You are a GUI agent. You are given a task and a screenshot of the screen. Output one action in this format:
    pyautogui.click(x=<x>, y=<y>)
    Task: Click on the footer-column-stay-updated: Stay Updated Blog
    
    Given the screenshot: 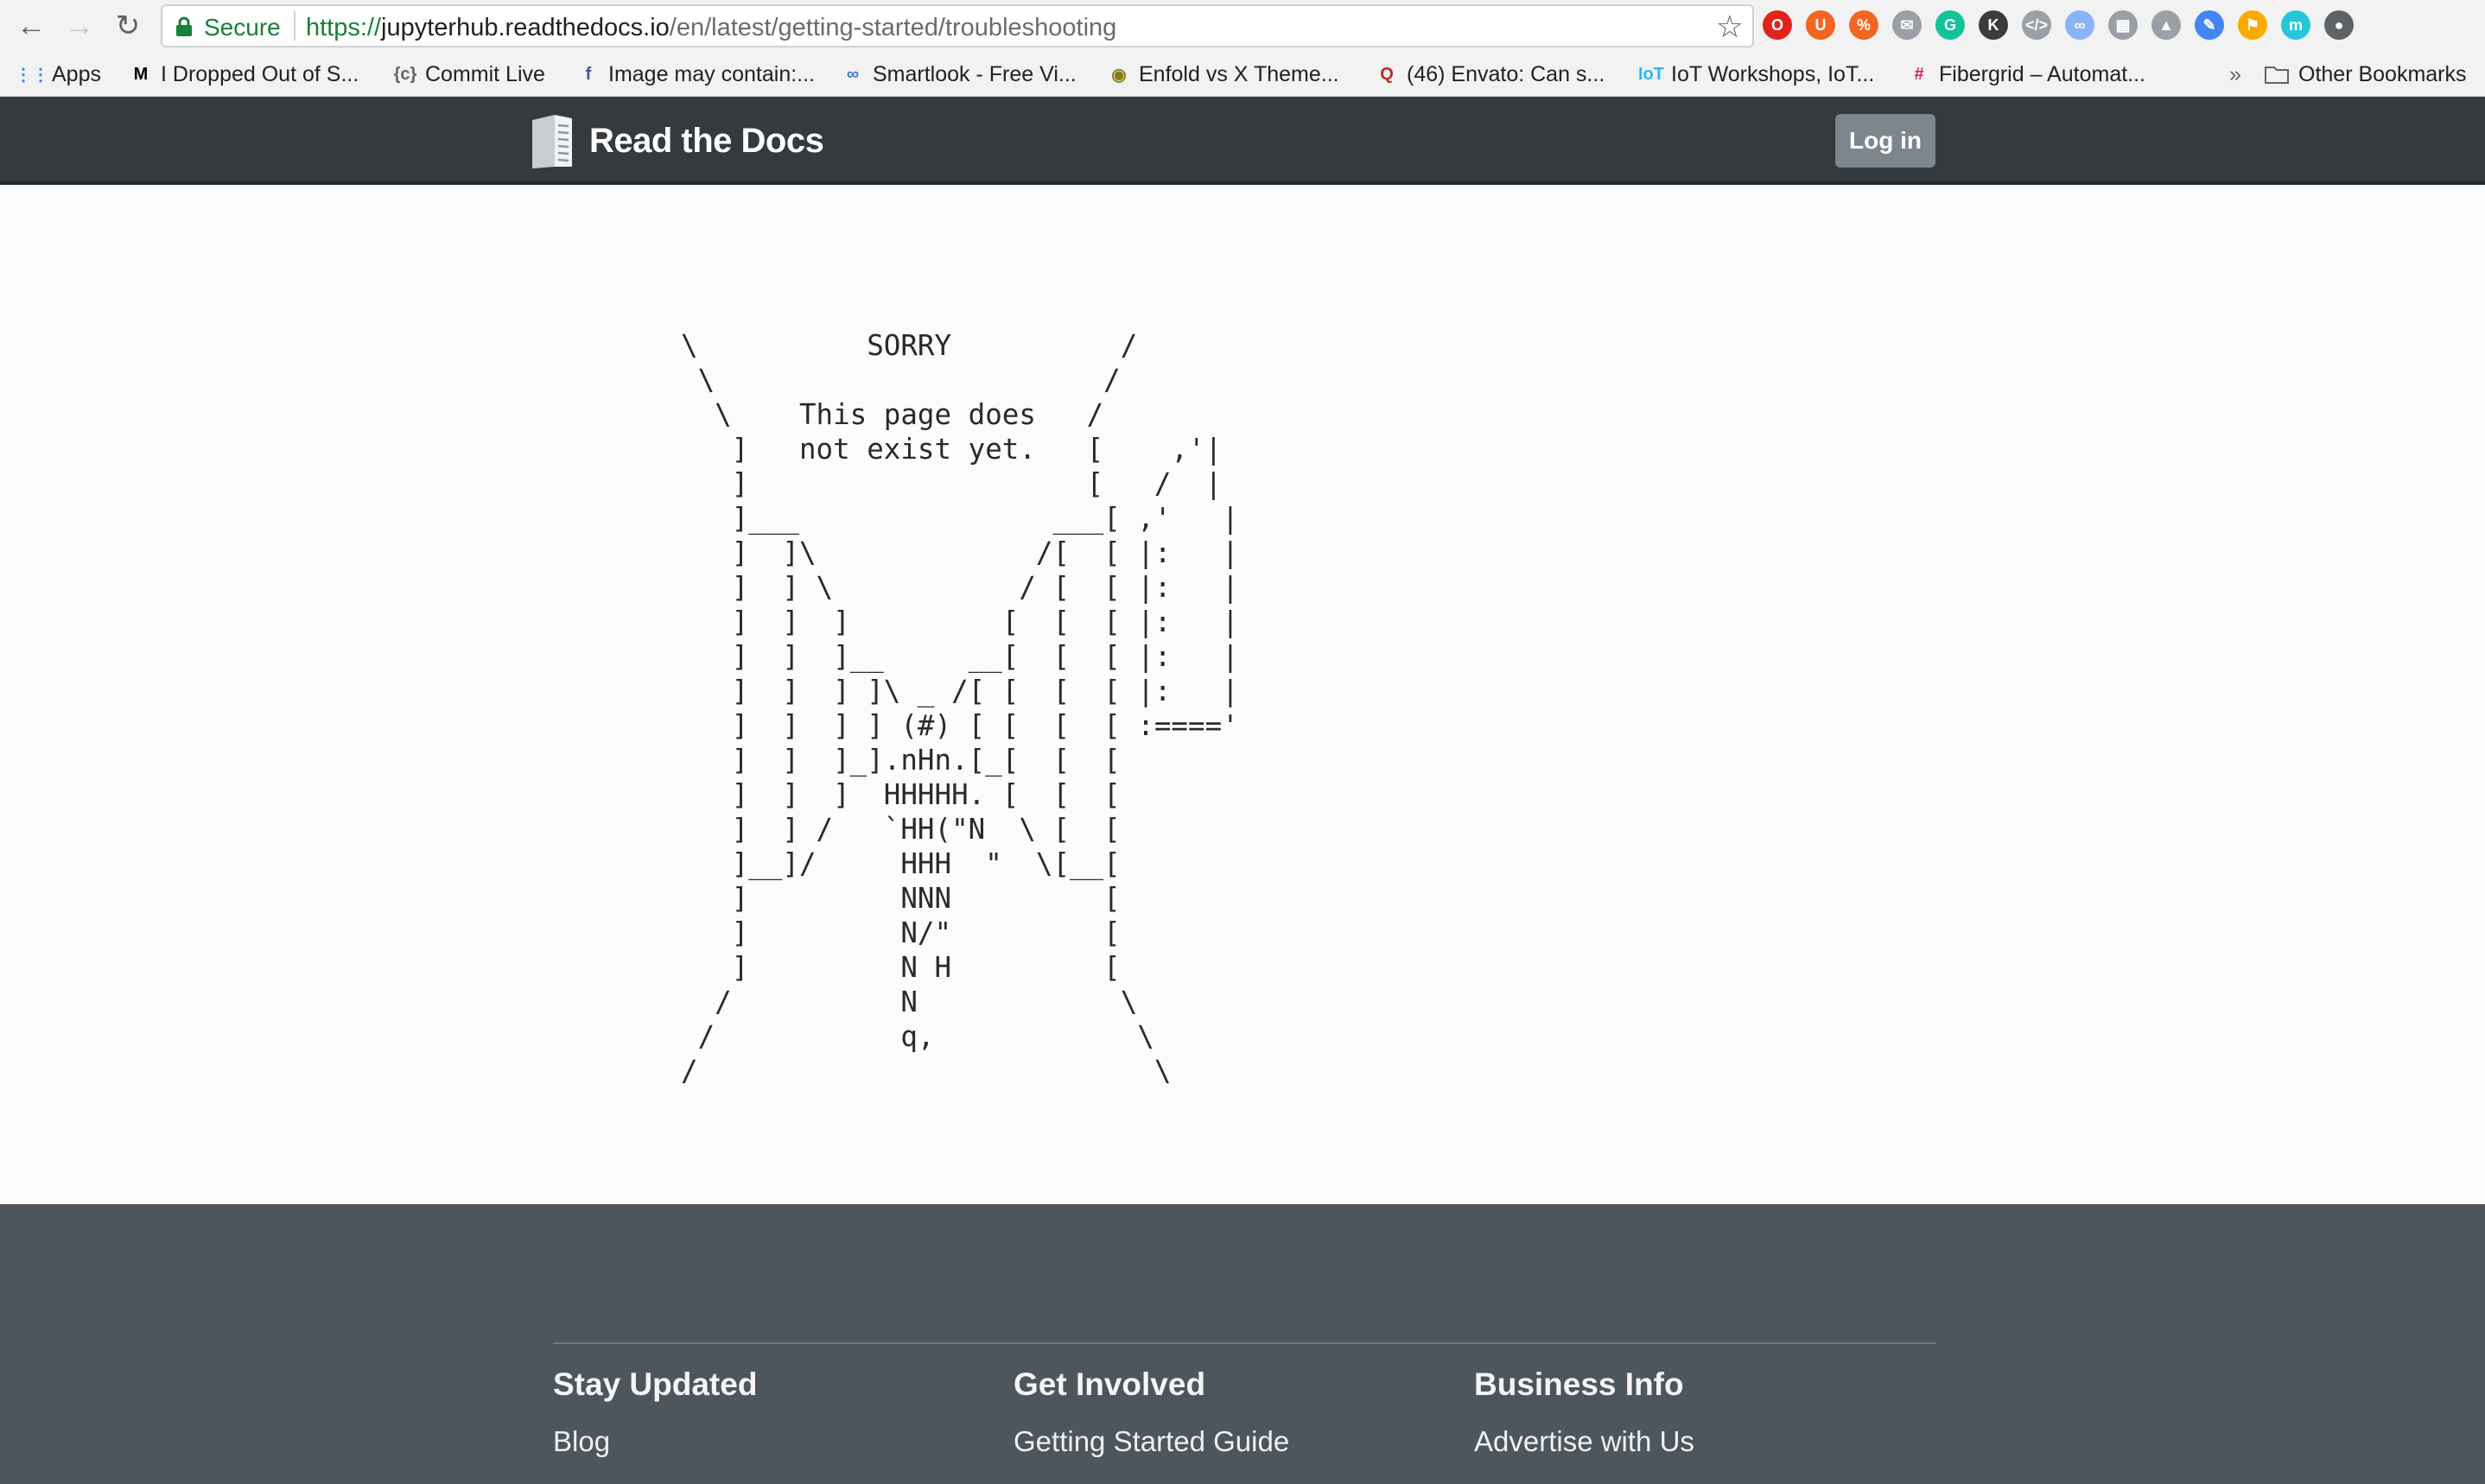 What is the action you would take?
    pyautogui.click(x=778, y=1425)
    